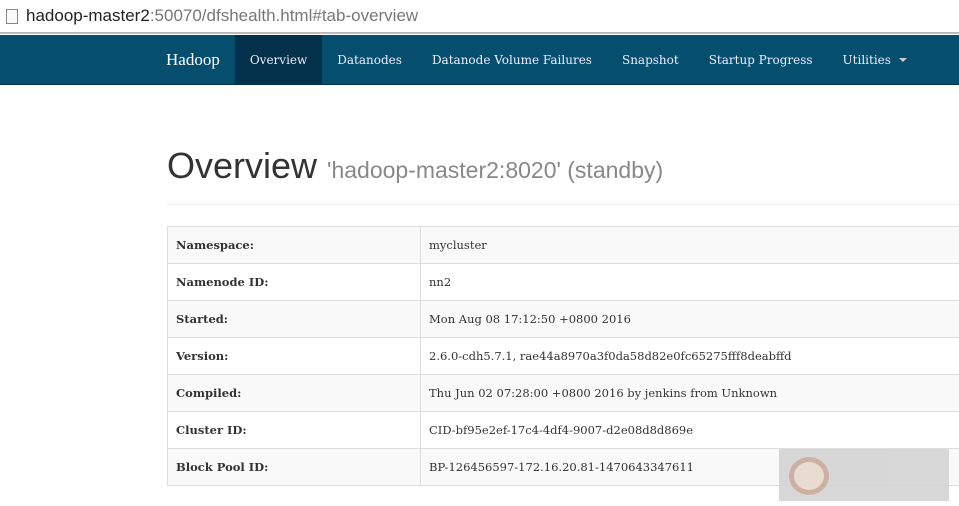 This screenshot has height=506, width=959. What do you see at coordinates (88, 15) in the screenshot?
I see `url-host: hadoop-master2` at bounding box center [88, 15].